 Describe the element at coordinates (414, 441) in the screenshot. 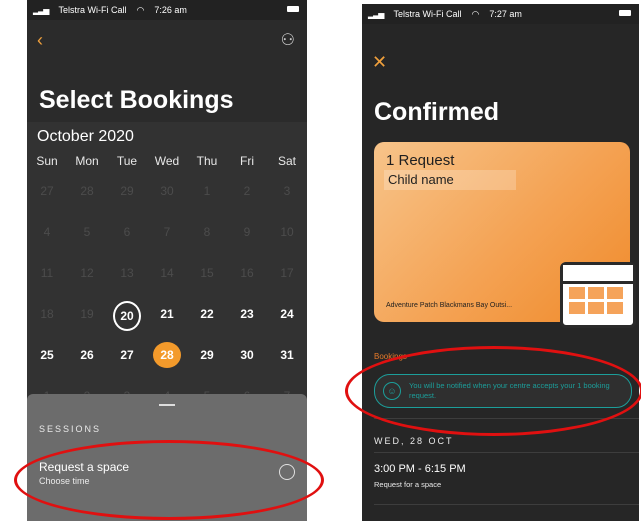

I see `booking-date: WED, 28 OCT` at that location.